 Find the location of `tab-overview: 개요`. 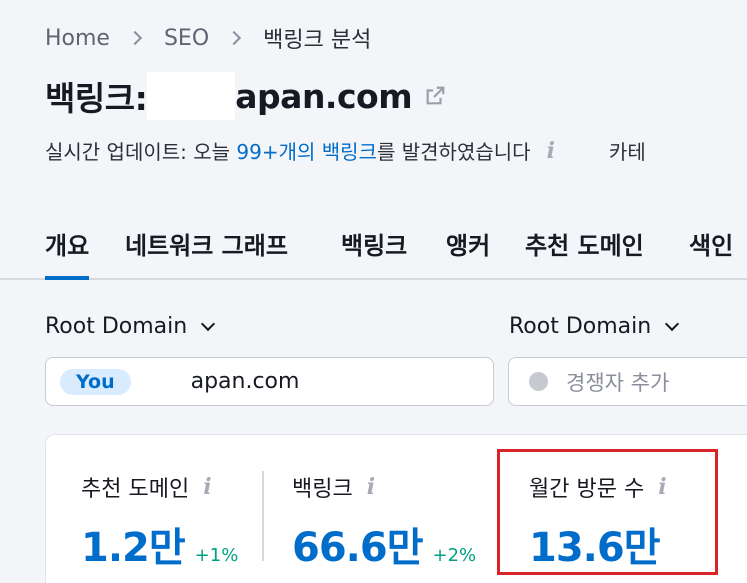

tab-overview: 개요 is located at coordinates (67, 253).